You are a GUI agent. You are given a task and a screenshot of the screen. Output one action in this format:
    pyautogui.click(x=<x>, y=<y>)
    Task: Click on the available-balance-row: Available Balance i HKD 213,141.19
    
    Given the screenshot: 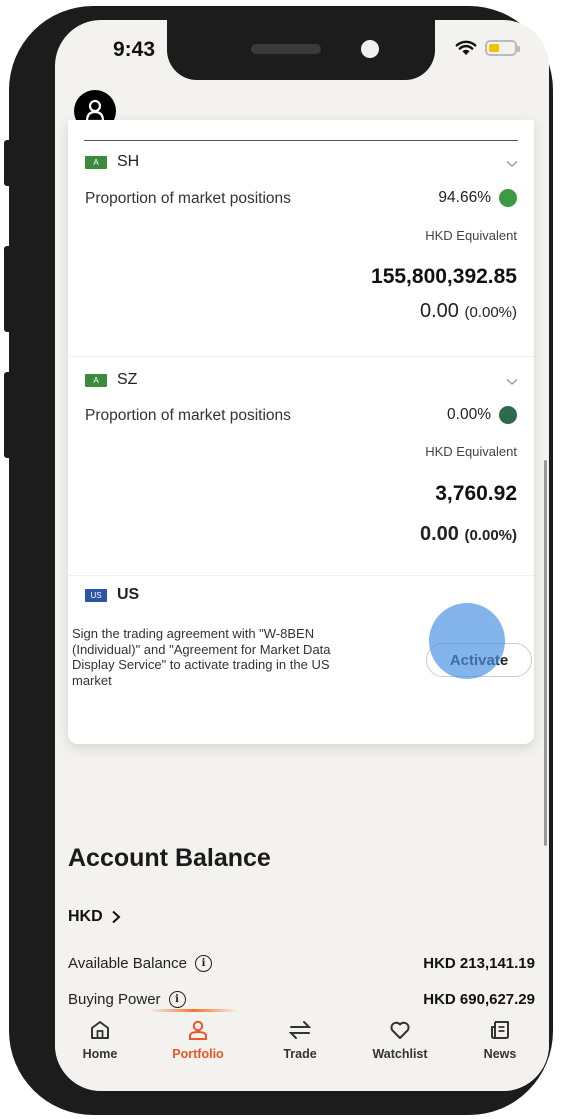 What is the action you would take?
    pyautogui.click(x=301, y=963)
    